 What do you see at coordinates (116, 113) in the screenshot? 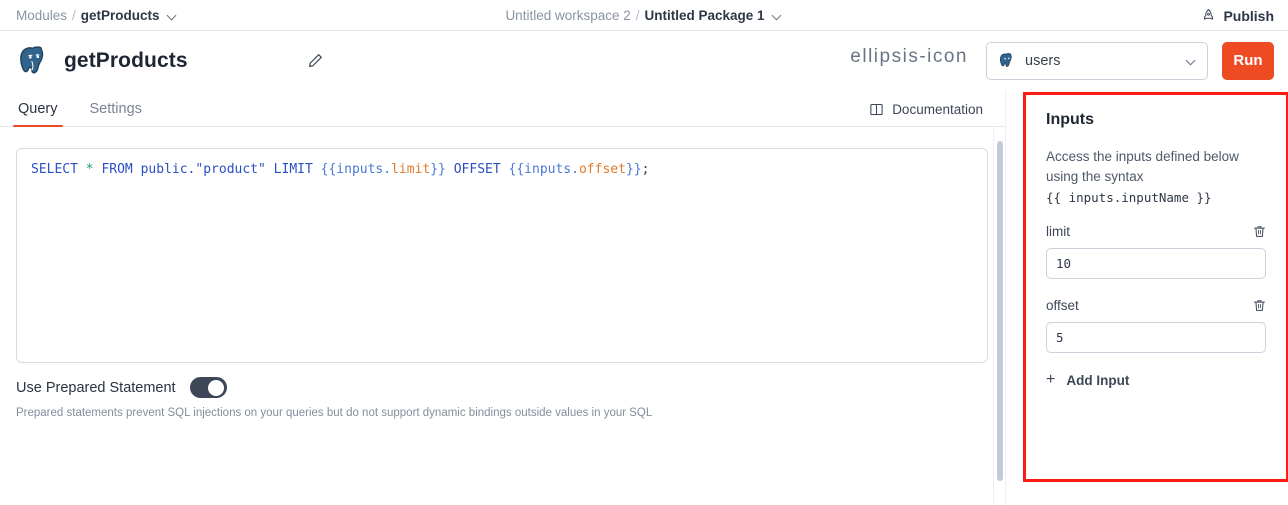
I see `tab-settings: Settings` at bounding box center [116, 113].